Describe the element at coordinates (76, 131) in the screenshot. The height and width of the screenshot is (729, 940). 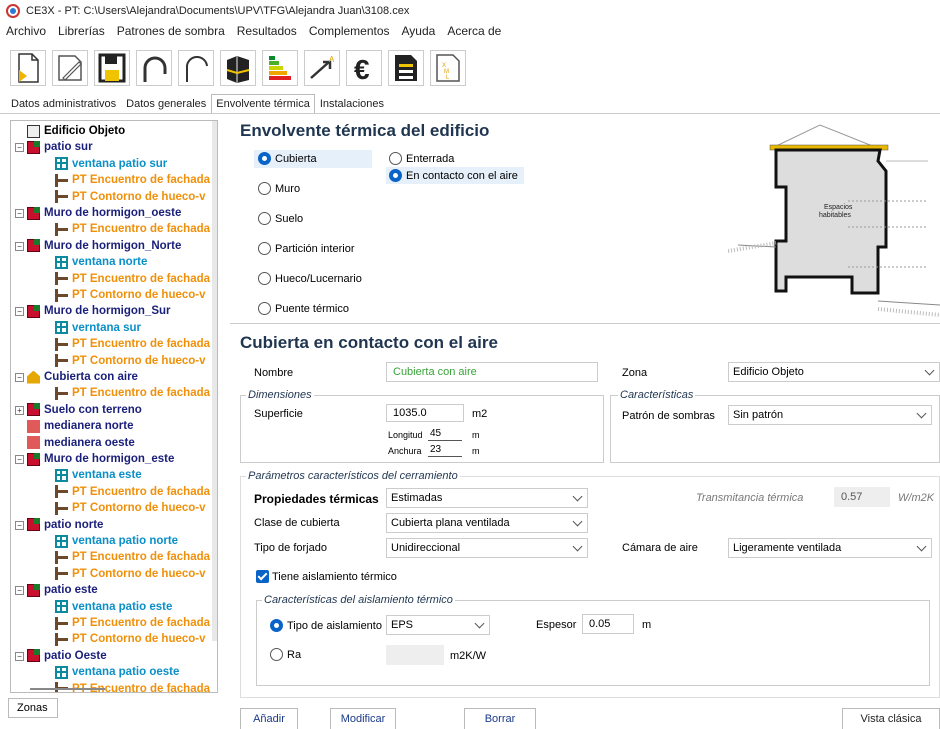
I see `tree-item: Edificio Objeto` at that location.